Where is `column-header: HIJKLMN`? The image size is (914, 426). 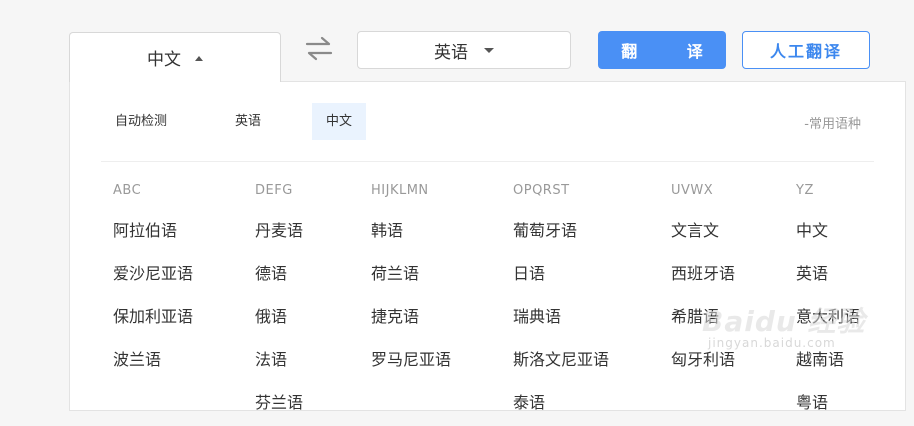
column-header: HIJKLMN is located at coordinates (400, 190).